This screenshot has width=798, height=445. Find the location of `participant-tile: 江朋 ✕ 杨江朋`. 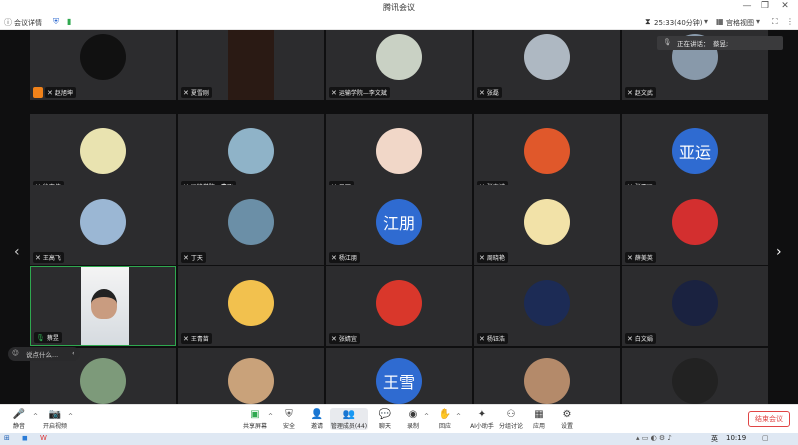

participant-tile: 江朋 ✕ 杨江朋 is located at coordinates (399, 225).